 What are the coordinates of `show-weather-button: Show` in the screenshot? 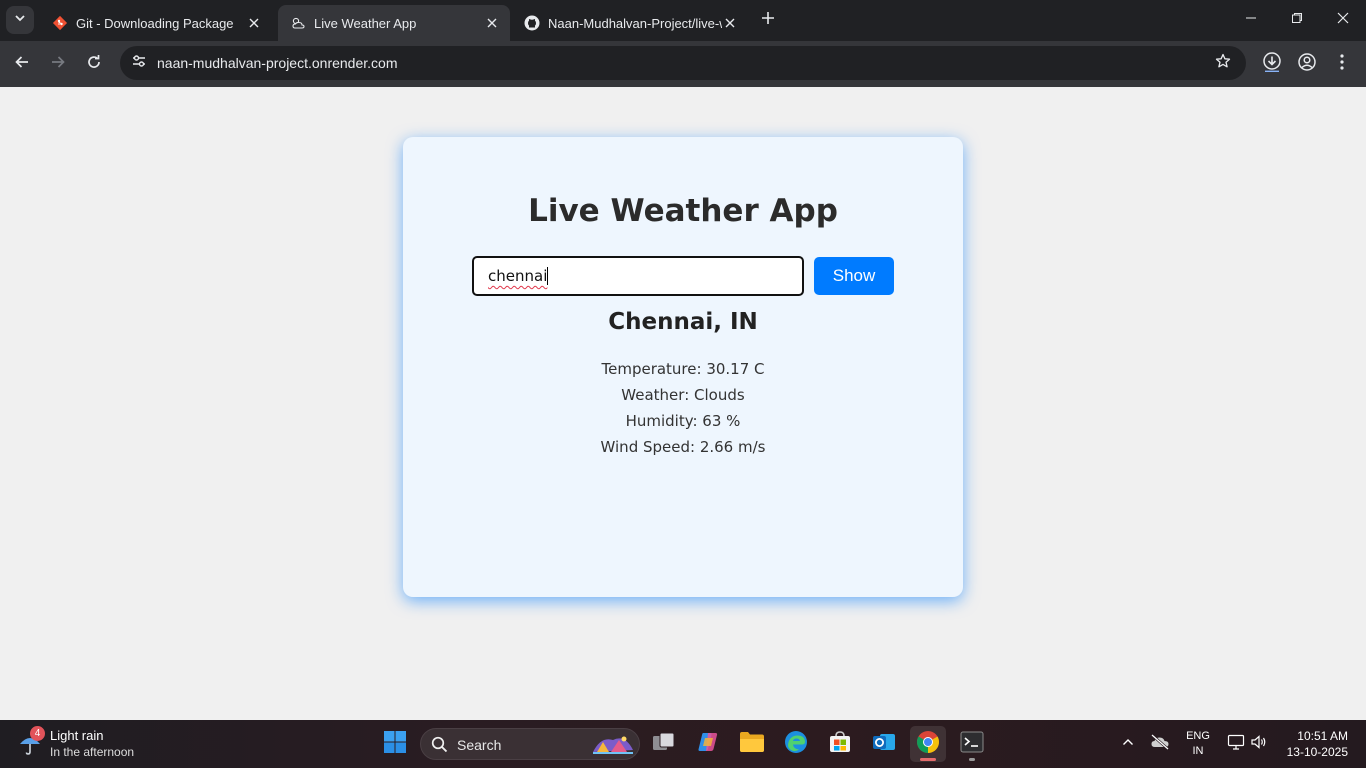 It's located at (854, 276).